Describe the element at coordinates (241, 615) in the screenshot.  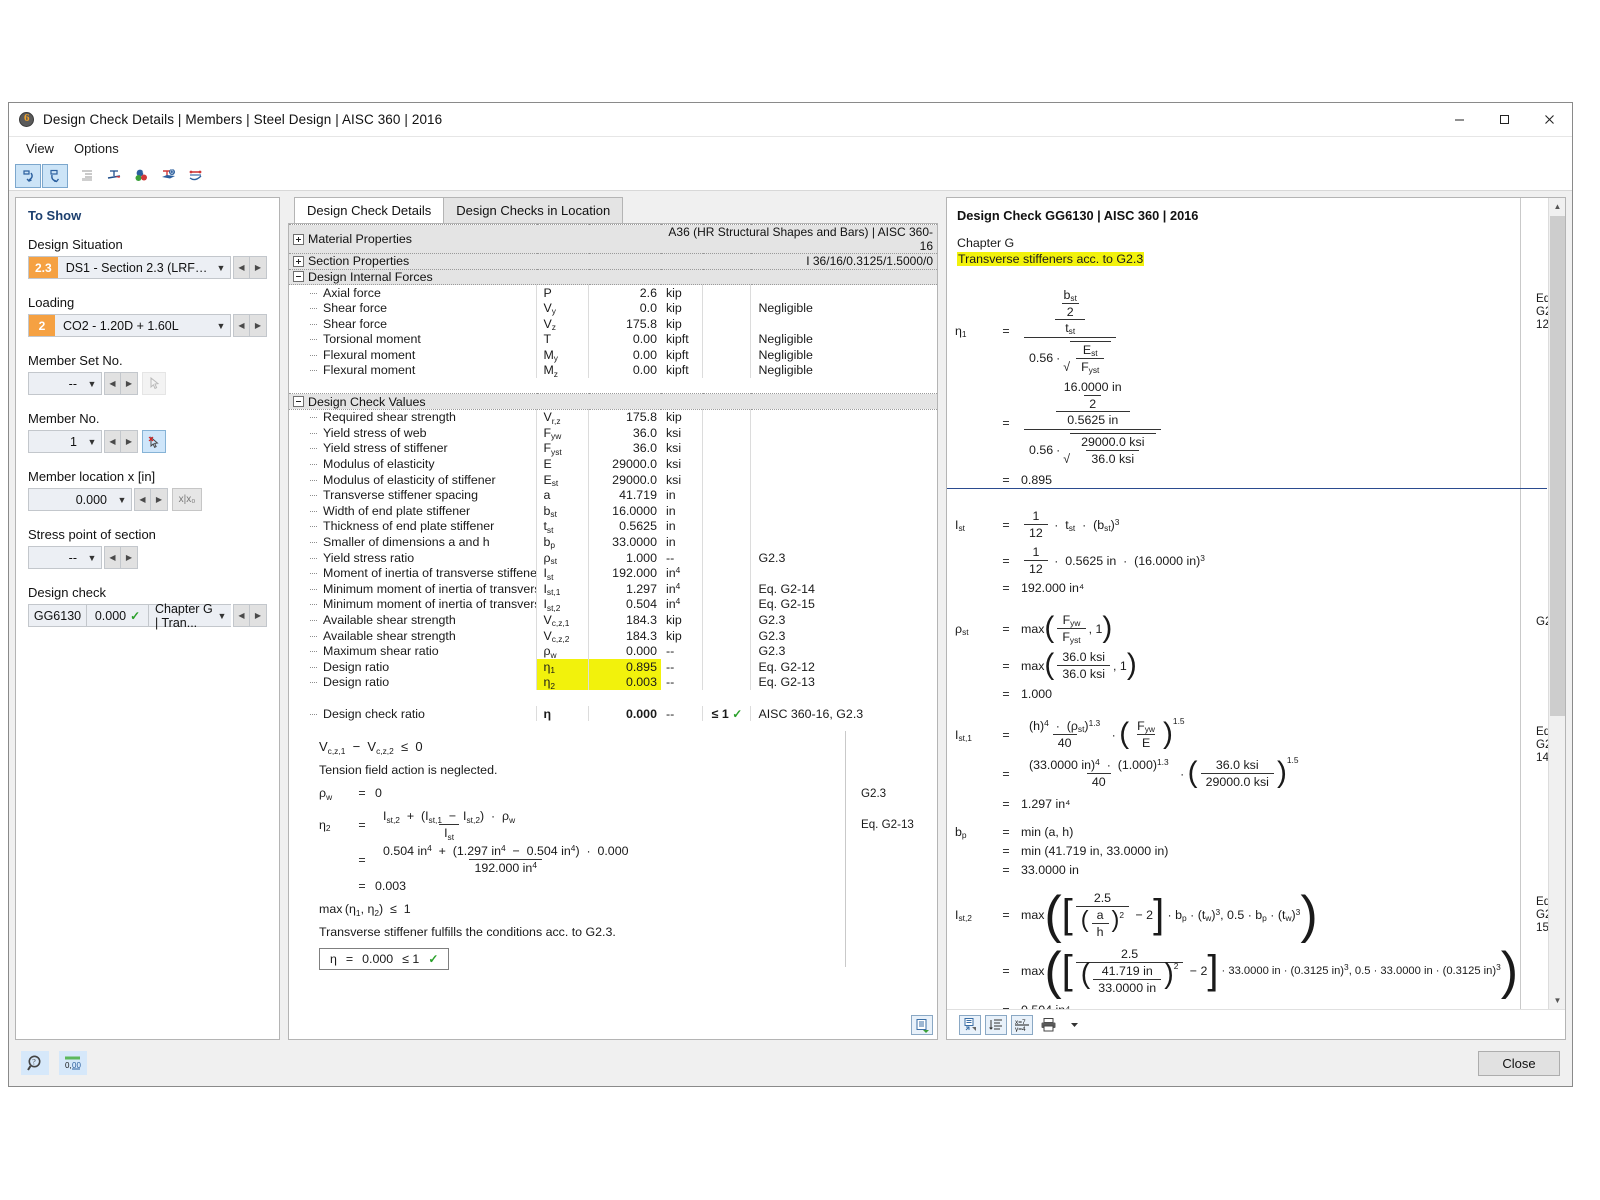
I see `design-check-prev-button: ◀` at that location.